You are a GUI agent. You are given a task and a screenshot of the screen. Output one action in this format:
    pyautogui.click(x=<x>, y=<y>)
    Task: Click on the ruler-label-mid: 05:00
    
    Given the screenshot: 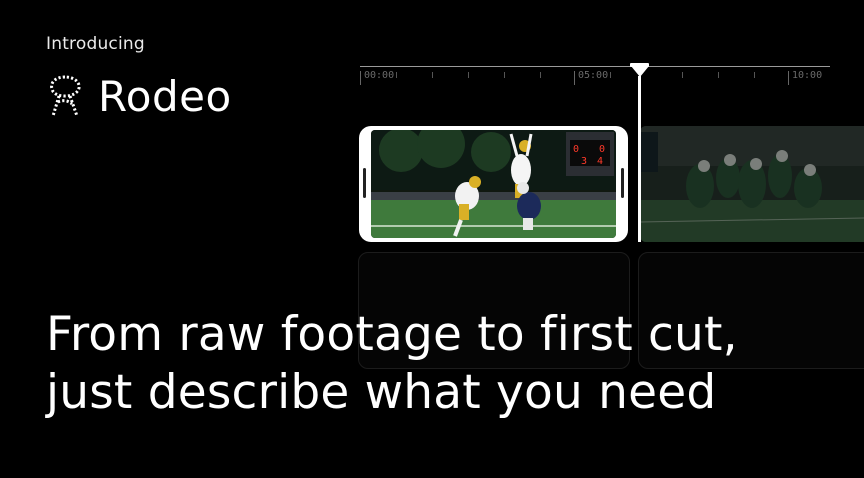 What is the action you would take?
    pyautogui.click(x=593, y=75)
    